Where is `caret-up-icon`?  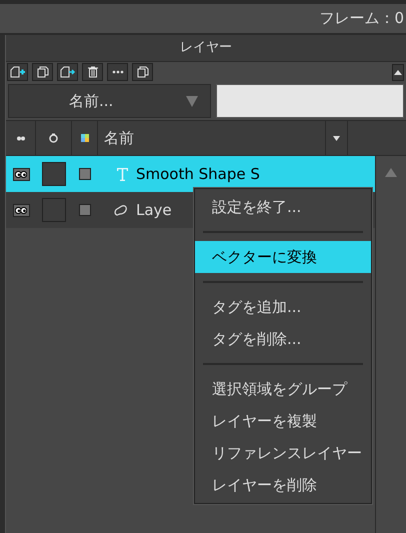
caret-up-icon is located at coordinates (398, 72).